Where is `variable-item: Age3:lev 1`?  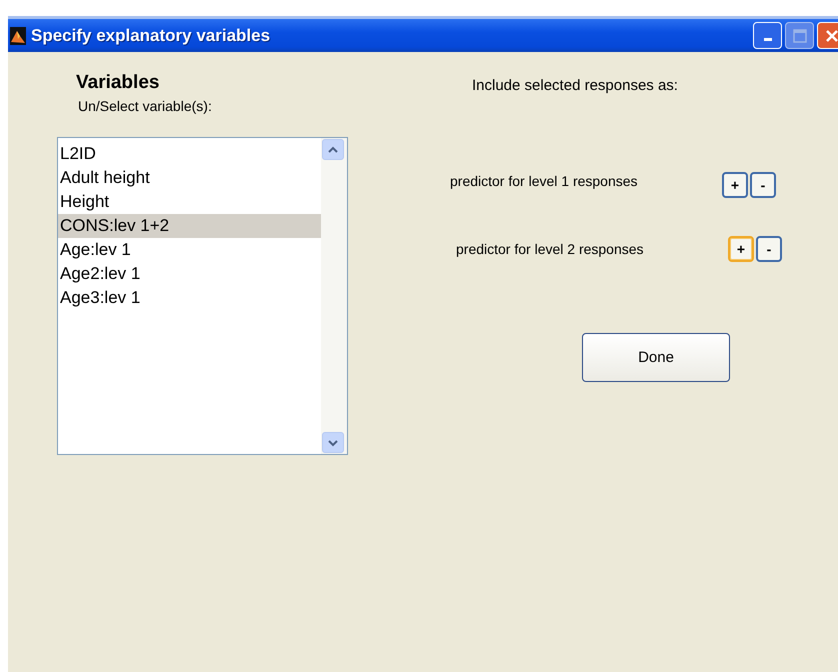 variable-item: Age3:lev 1 is located at coordinates (189, 298).